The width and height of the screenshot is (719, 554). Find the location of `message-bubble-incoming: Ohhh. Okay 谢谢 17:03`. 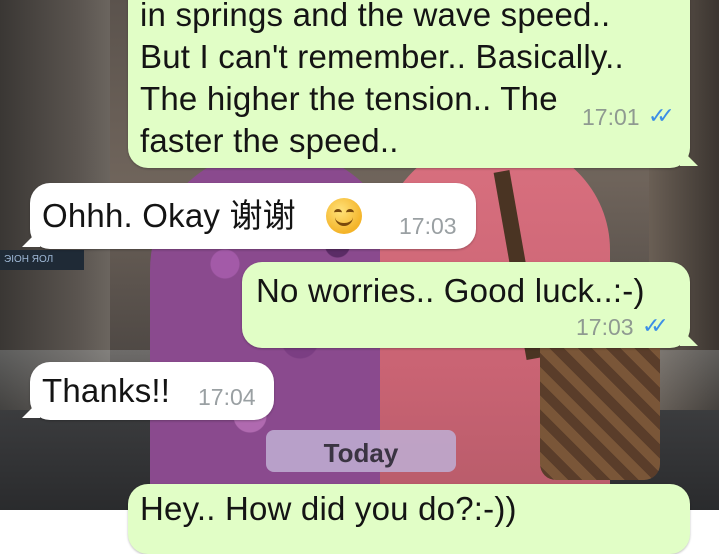

message-bubble-incoming: Ohhh. Okay 谢谢 17:03 is located at coordinates (249, 216).